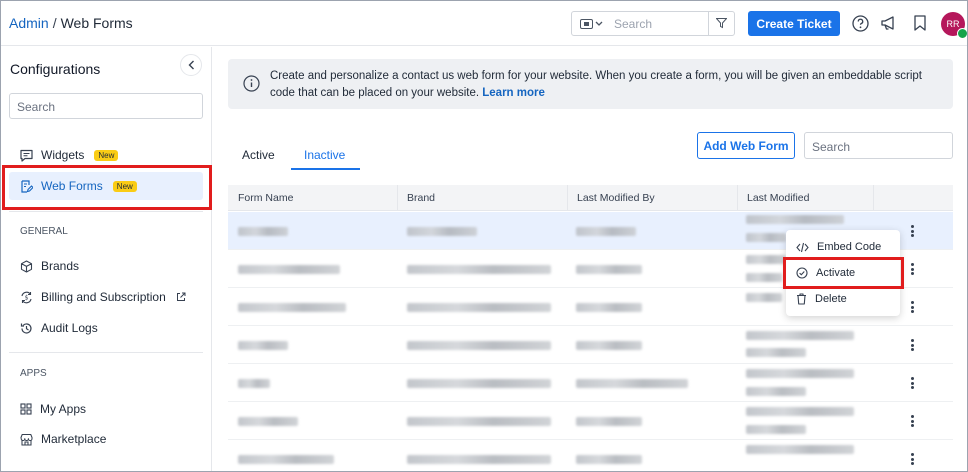 Image resolution: width=968 pixels, height=472 pixels. I want to click on chevron-left-icon, so click(191, 65).